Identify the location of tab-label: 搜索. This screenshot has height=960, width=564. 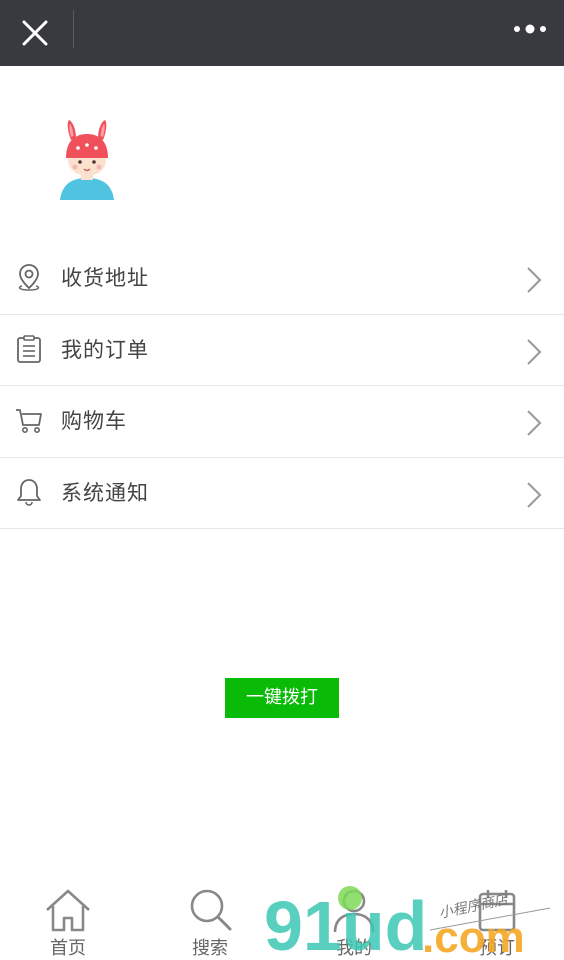
(210, 948).